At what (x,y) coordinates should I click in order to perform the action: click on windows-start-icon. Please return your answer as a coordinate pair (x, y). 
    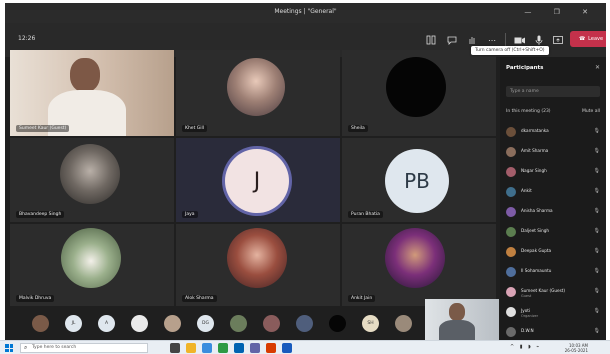
    Looking at the image, I should click on (9, 348).